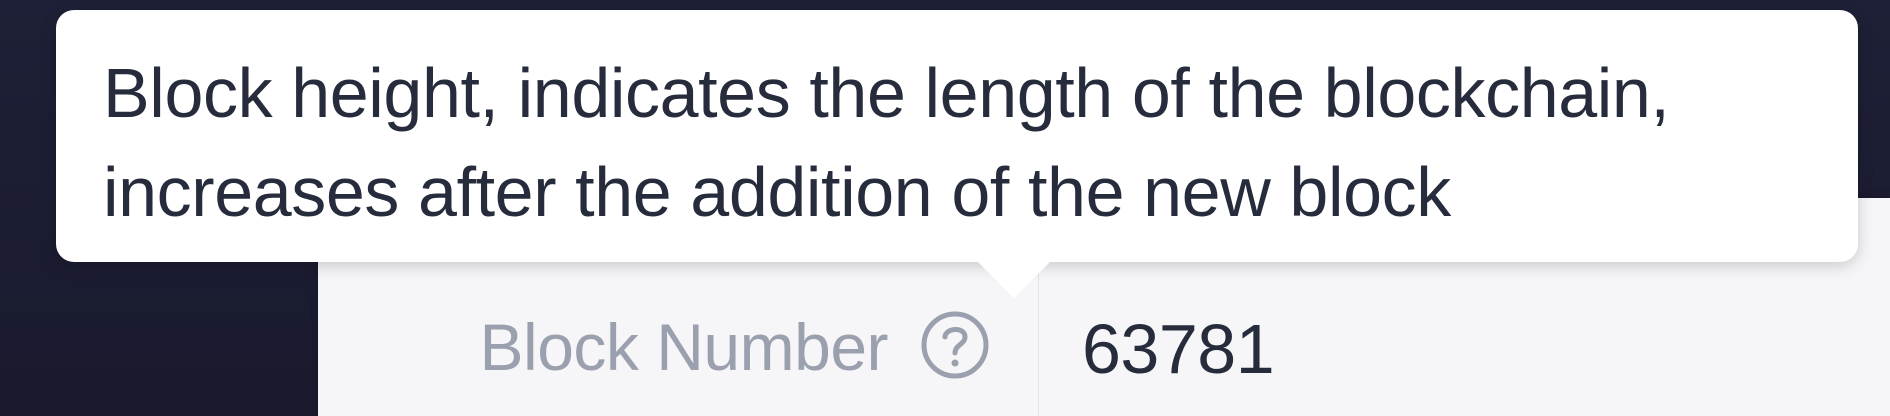  I want to click on question-circle-icon-graphic, so click(955, 345).